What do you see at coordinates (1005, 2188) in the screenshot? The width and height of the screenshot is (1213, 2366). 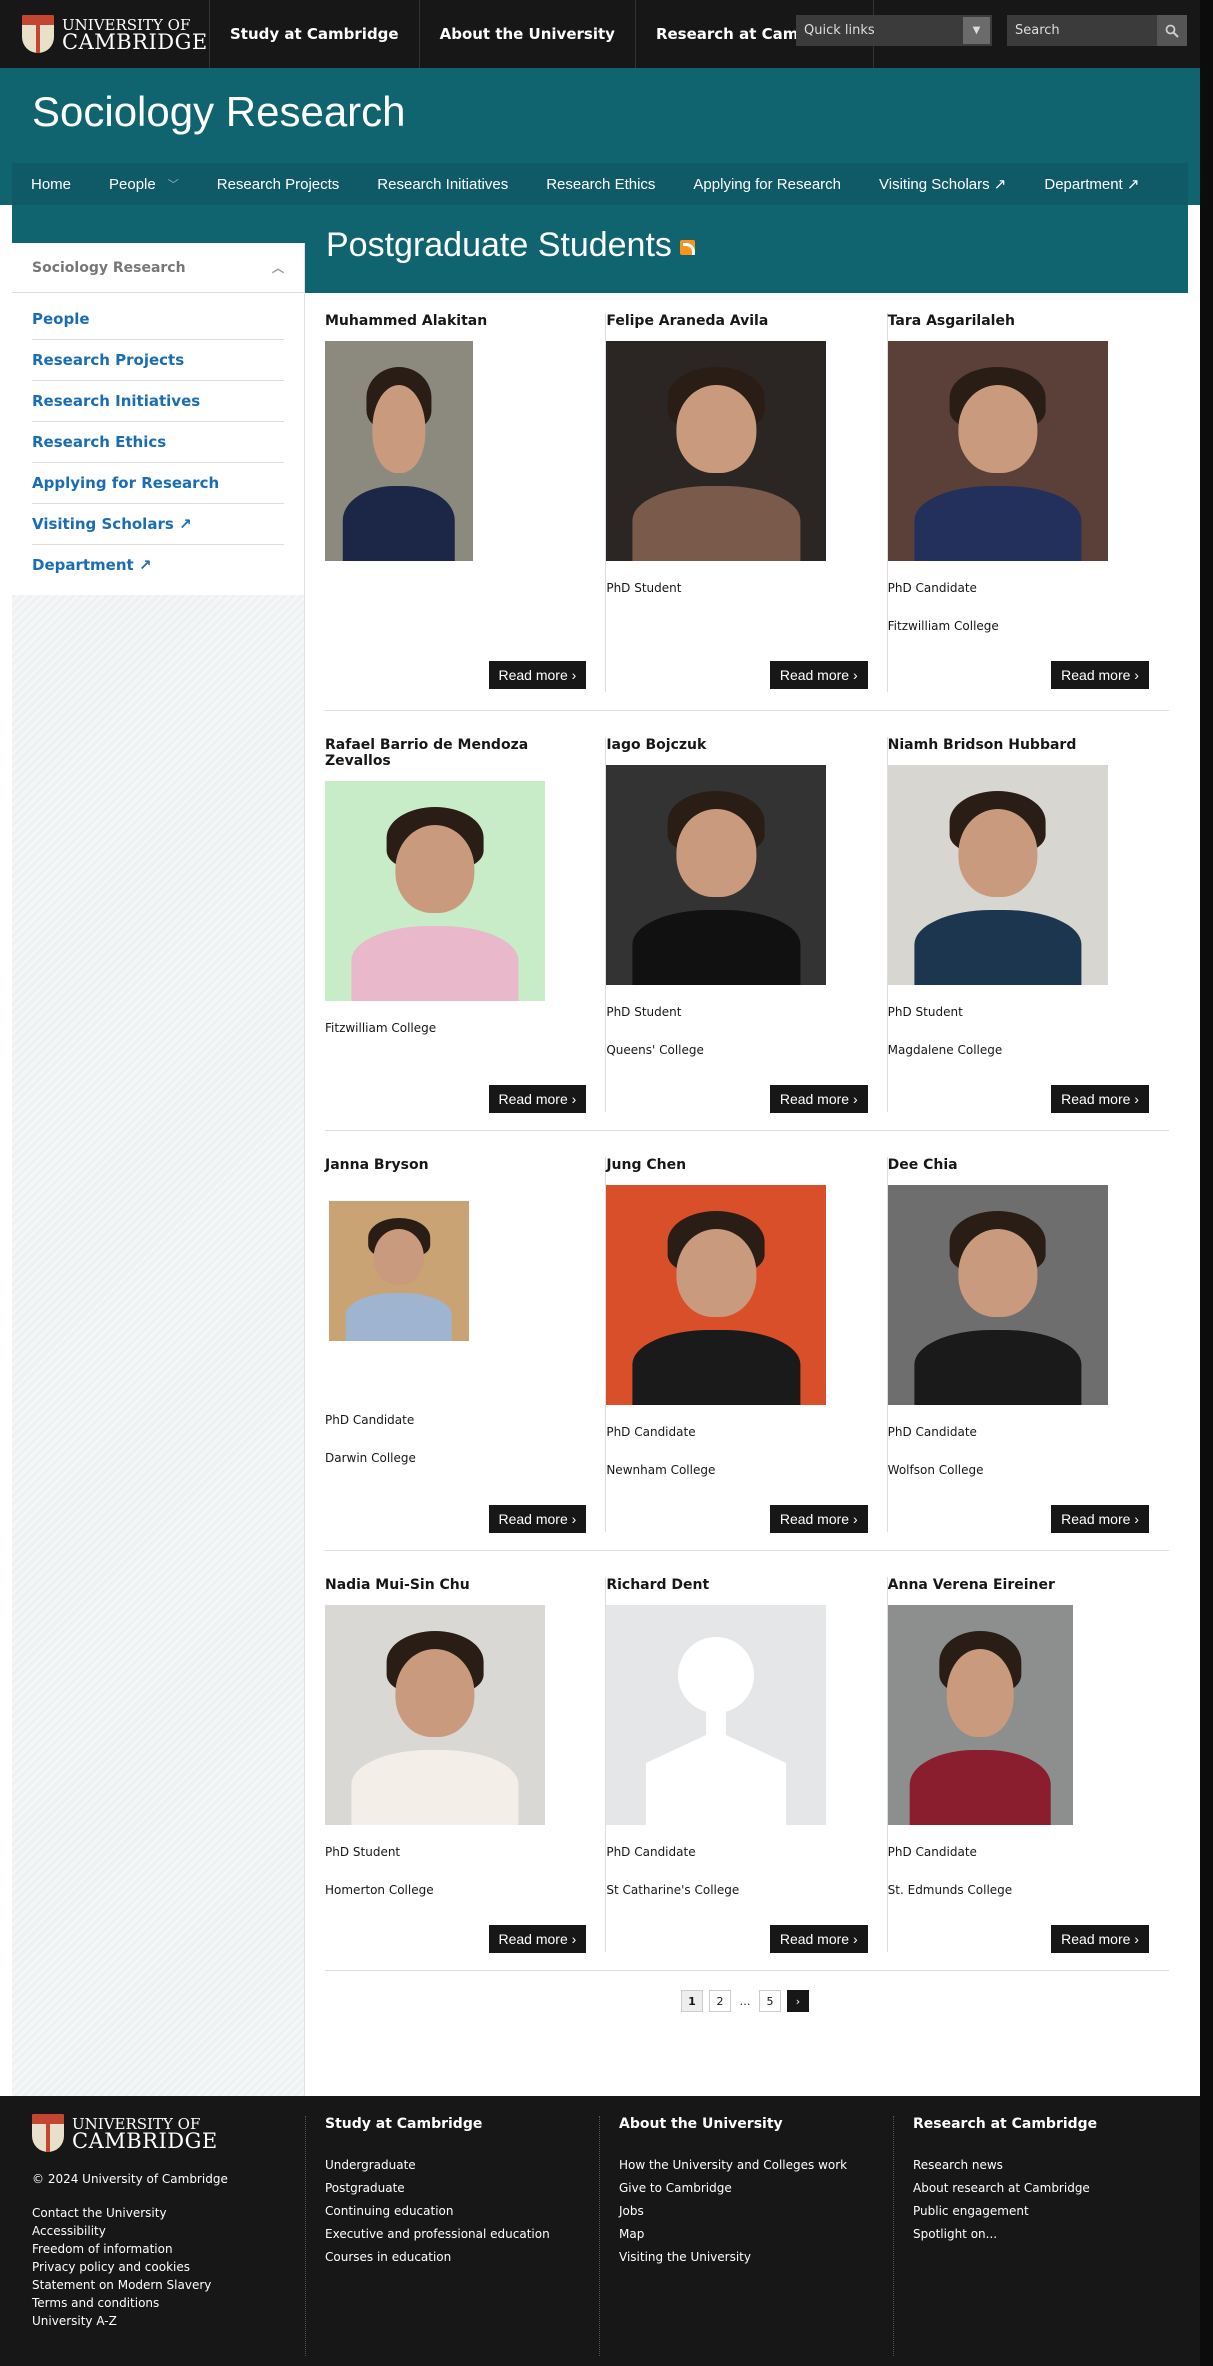 I see `footer-link: About research at Cambridge` at bounding box center [1005, 2188].